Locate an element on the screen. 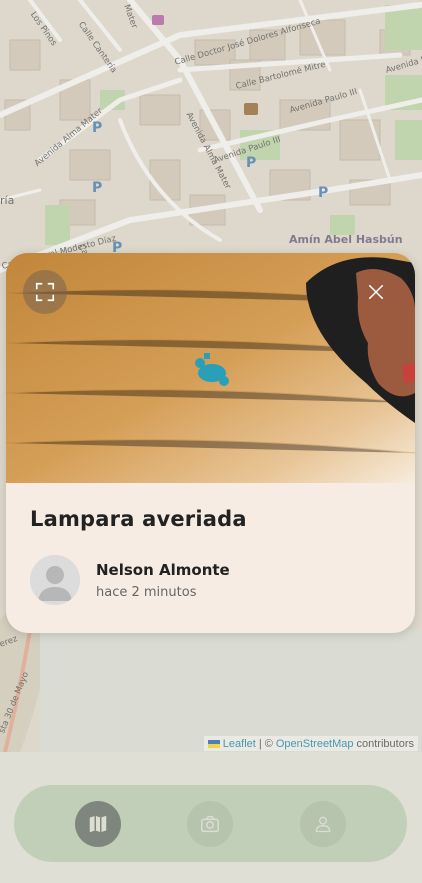 This screenshot has width=422, height=883. ukraine-flag-icon is located at coordinates (213, 743).